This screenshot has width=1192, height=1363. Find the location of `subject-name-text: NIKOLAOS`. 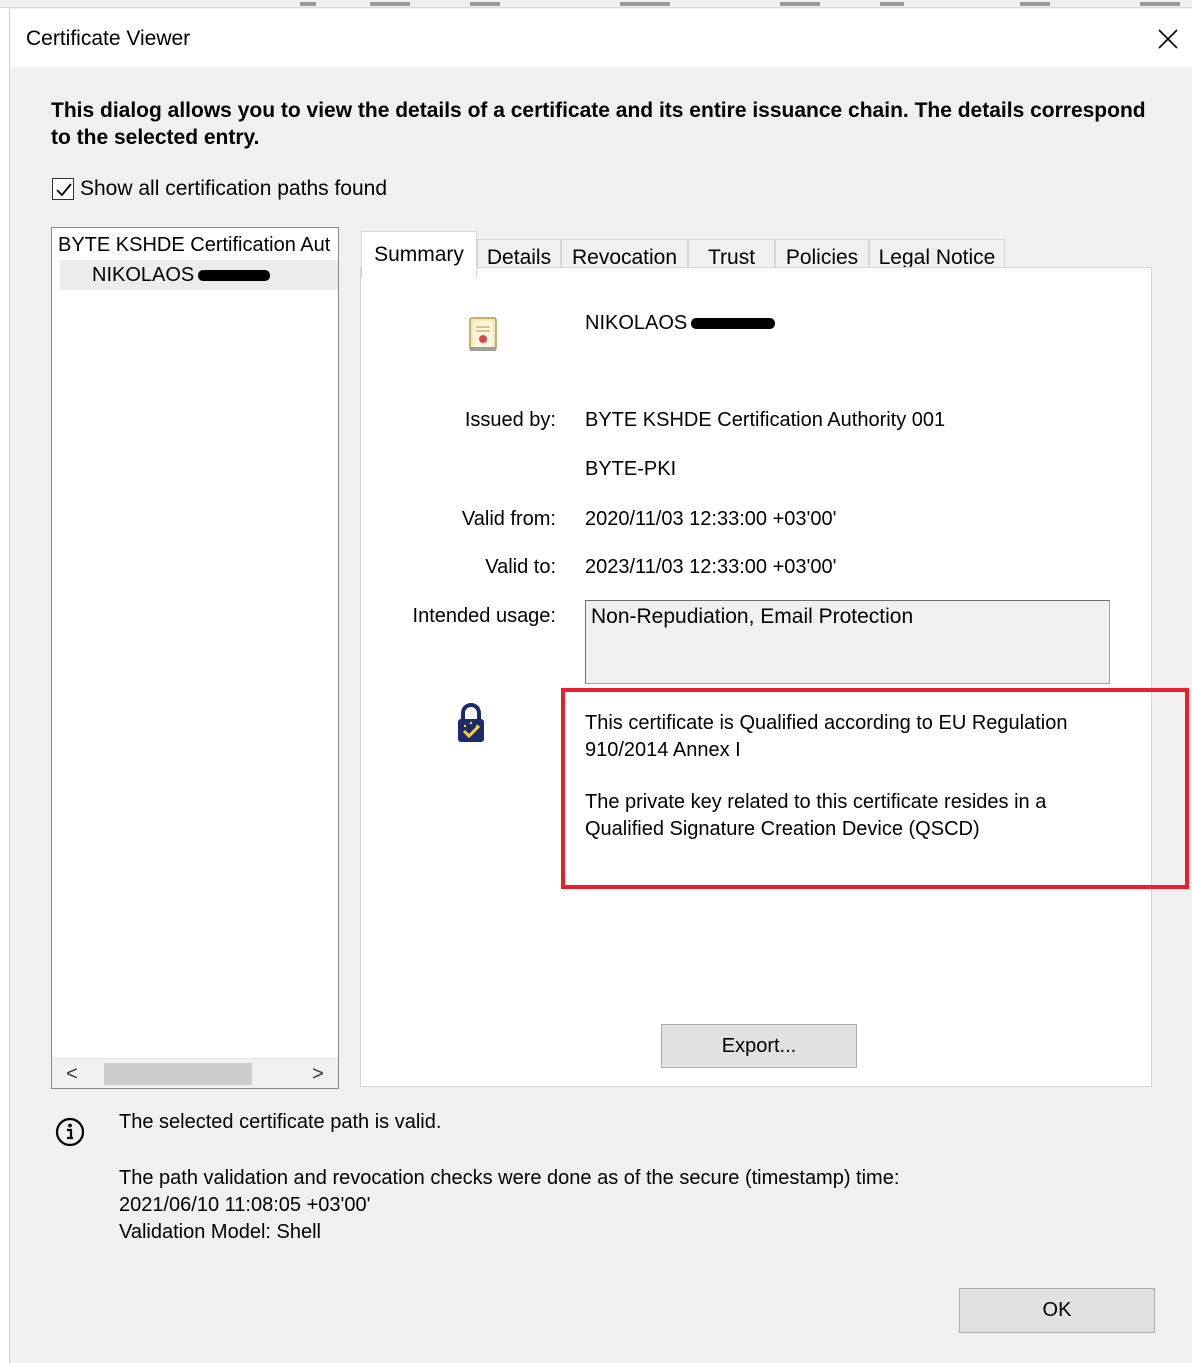

subject-name-text: NIKOLAOS is located at coordinates (636, 323).